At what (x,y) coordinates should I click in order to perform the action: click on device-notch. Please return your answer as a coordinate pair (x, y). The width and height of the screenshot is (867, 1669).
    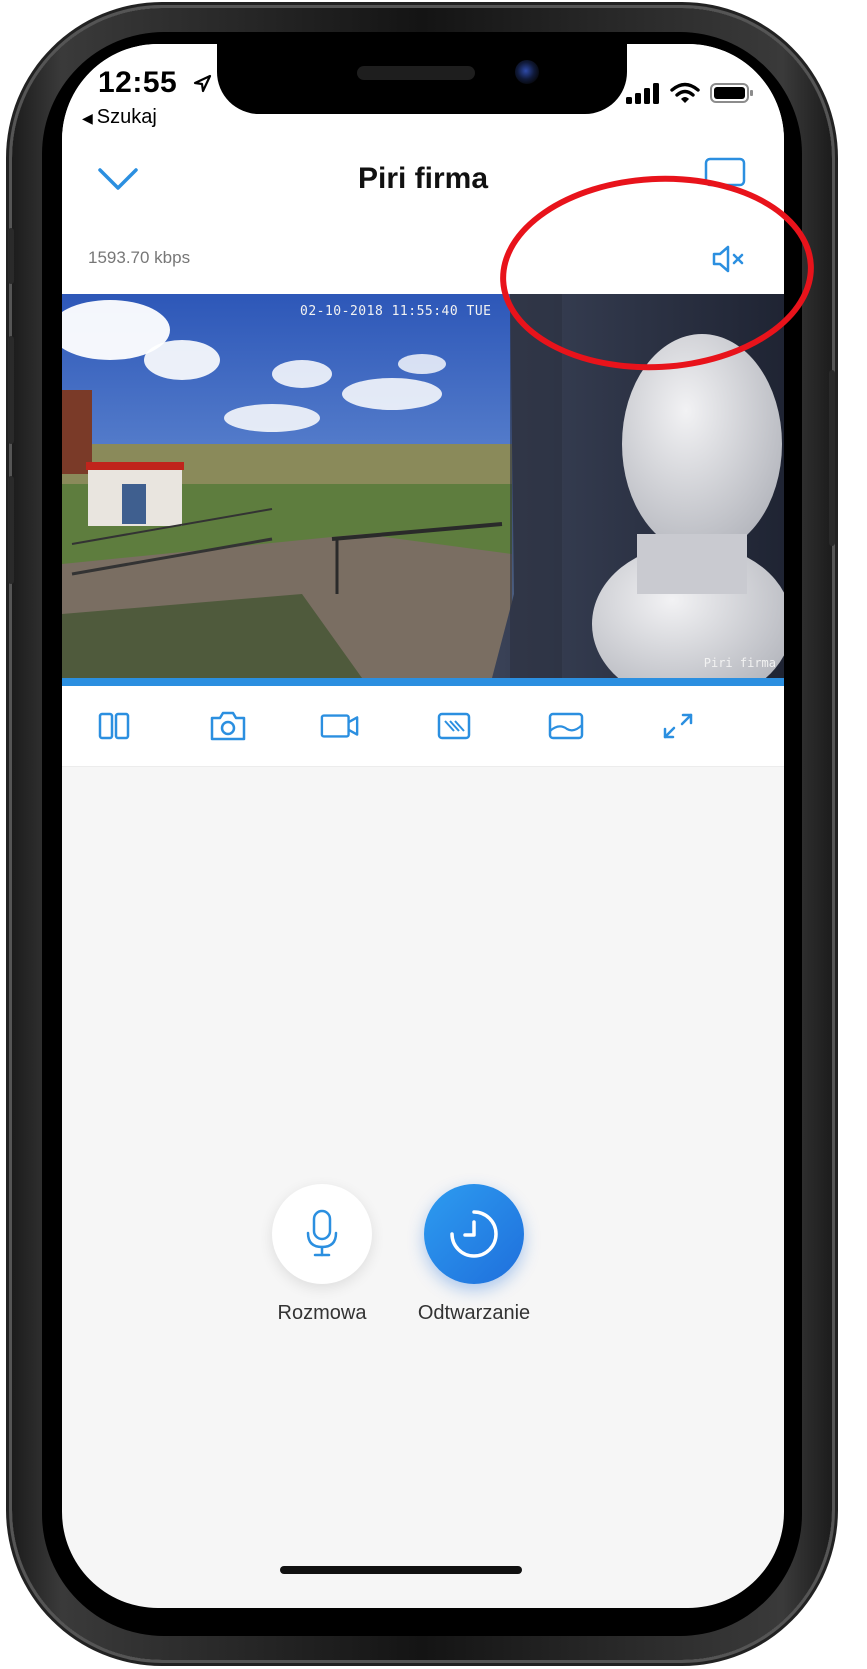
    Looking at the image, I should click on (422, 79).